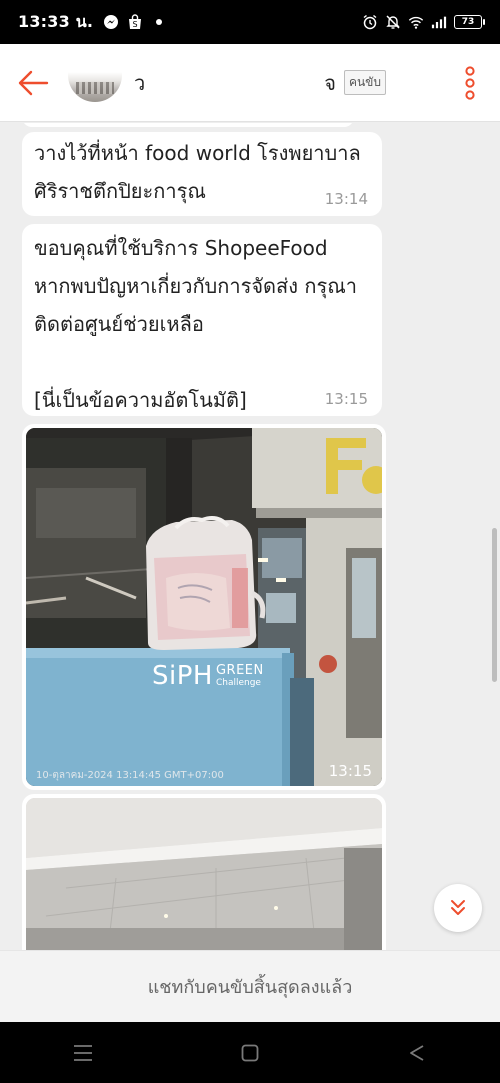 This screenshot has width=500, height=1083. I want to click on photo-message, so click(204, 872).